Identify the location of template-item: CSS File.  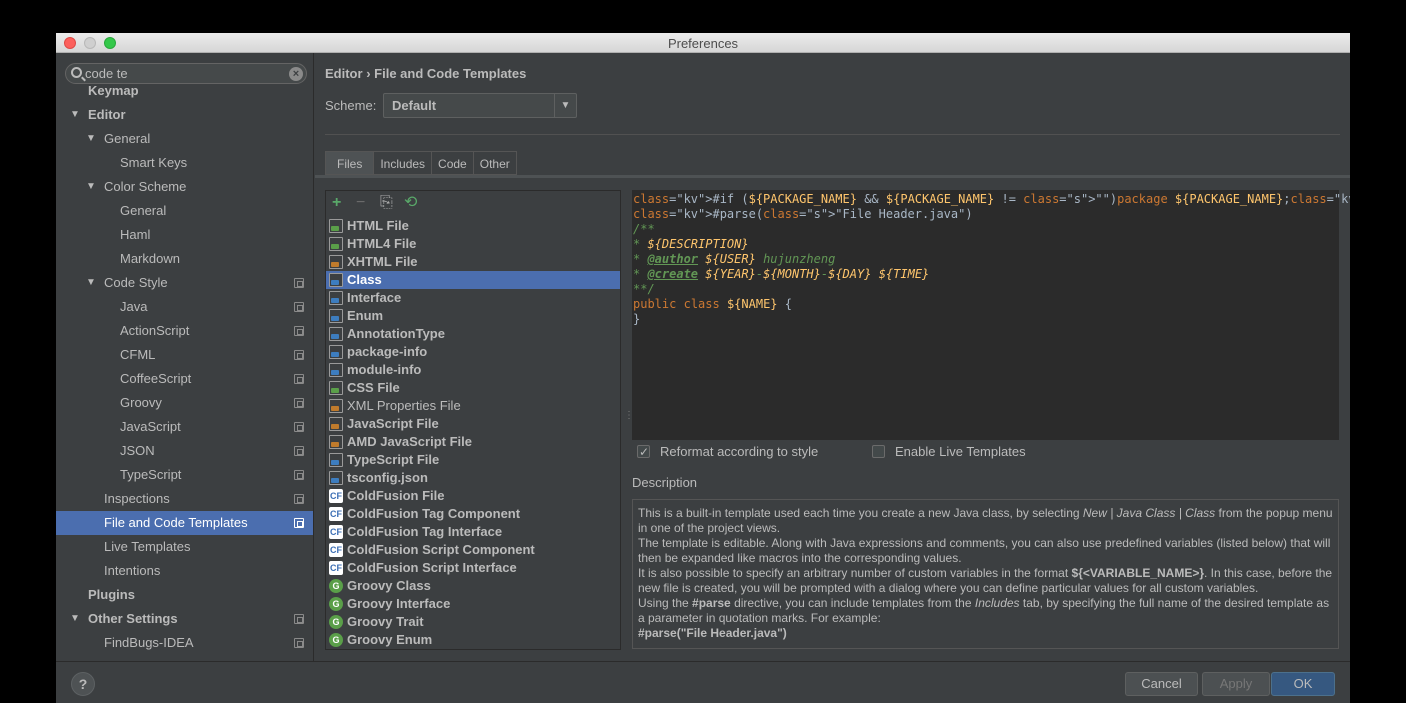
(473, 388).